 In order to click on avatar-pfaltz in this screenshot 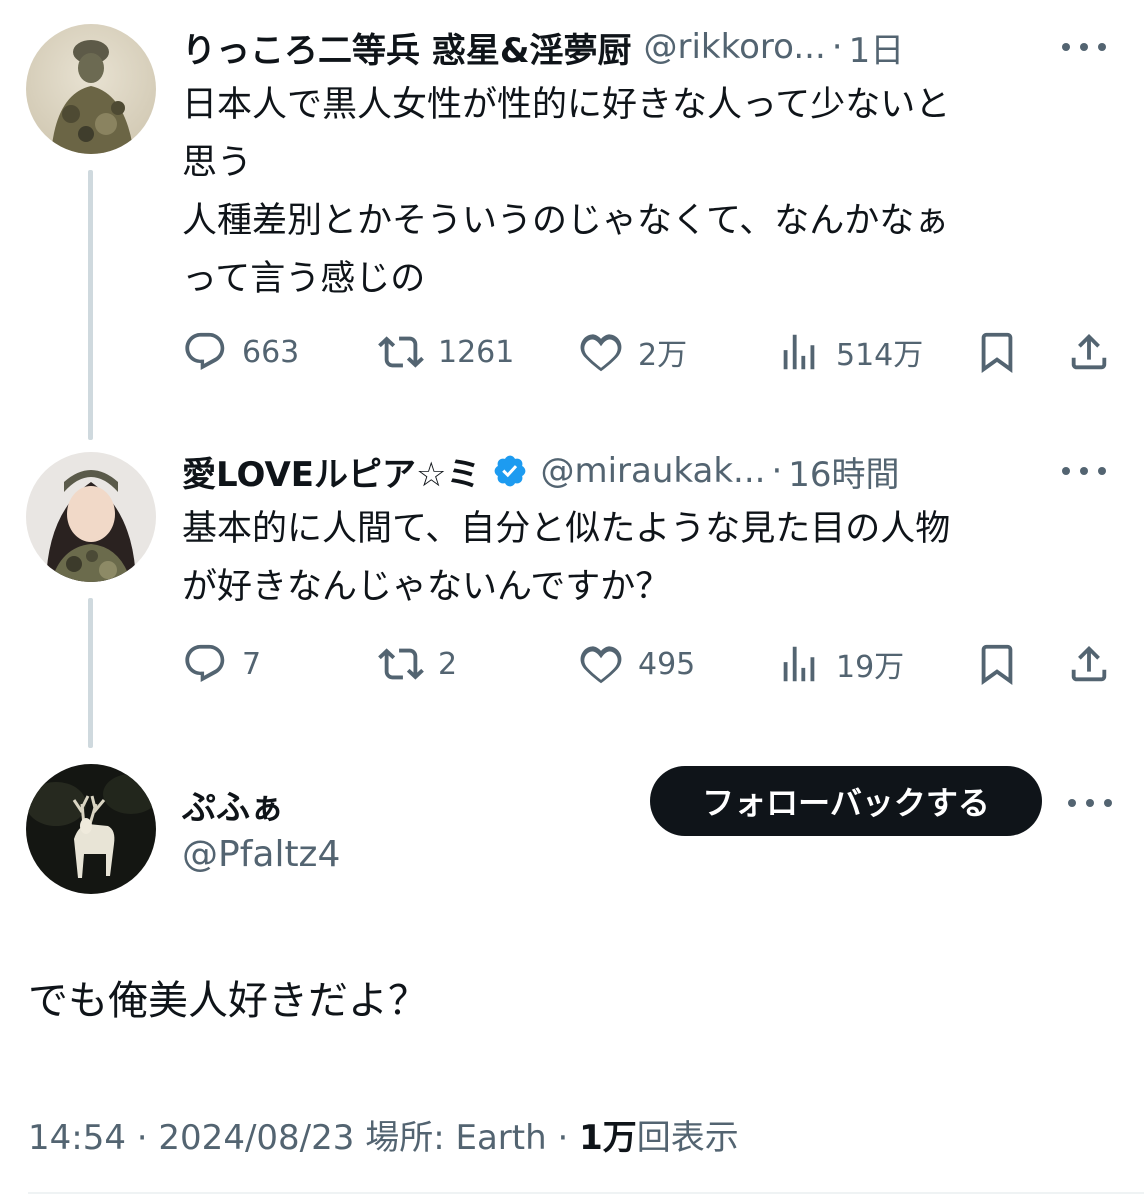, I will do `click(91, 829)`.